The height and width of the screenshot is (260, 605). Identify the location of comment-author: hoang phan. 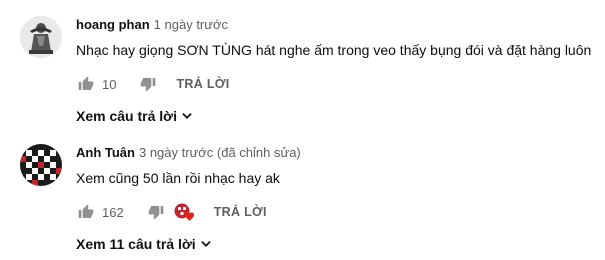
(113, 24).